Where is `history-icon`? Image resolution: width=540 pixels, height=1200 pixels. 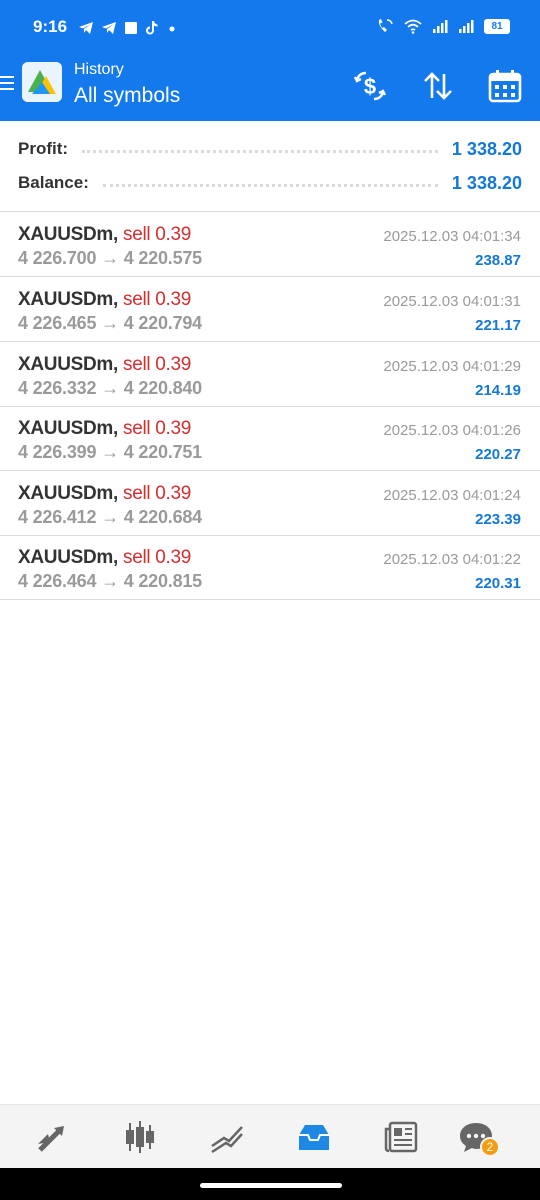 history-icon is located at coordinates (314, 1137).